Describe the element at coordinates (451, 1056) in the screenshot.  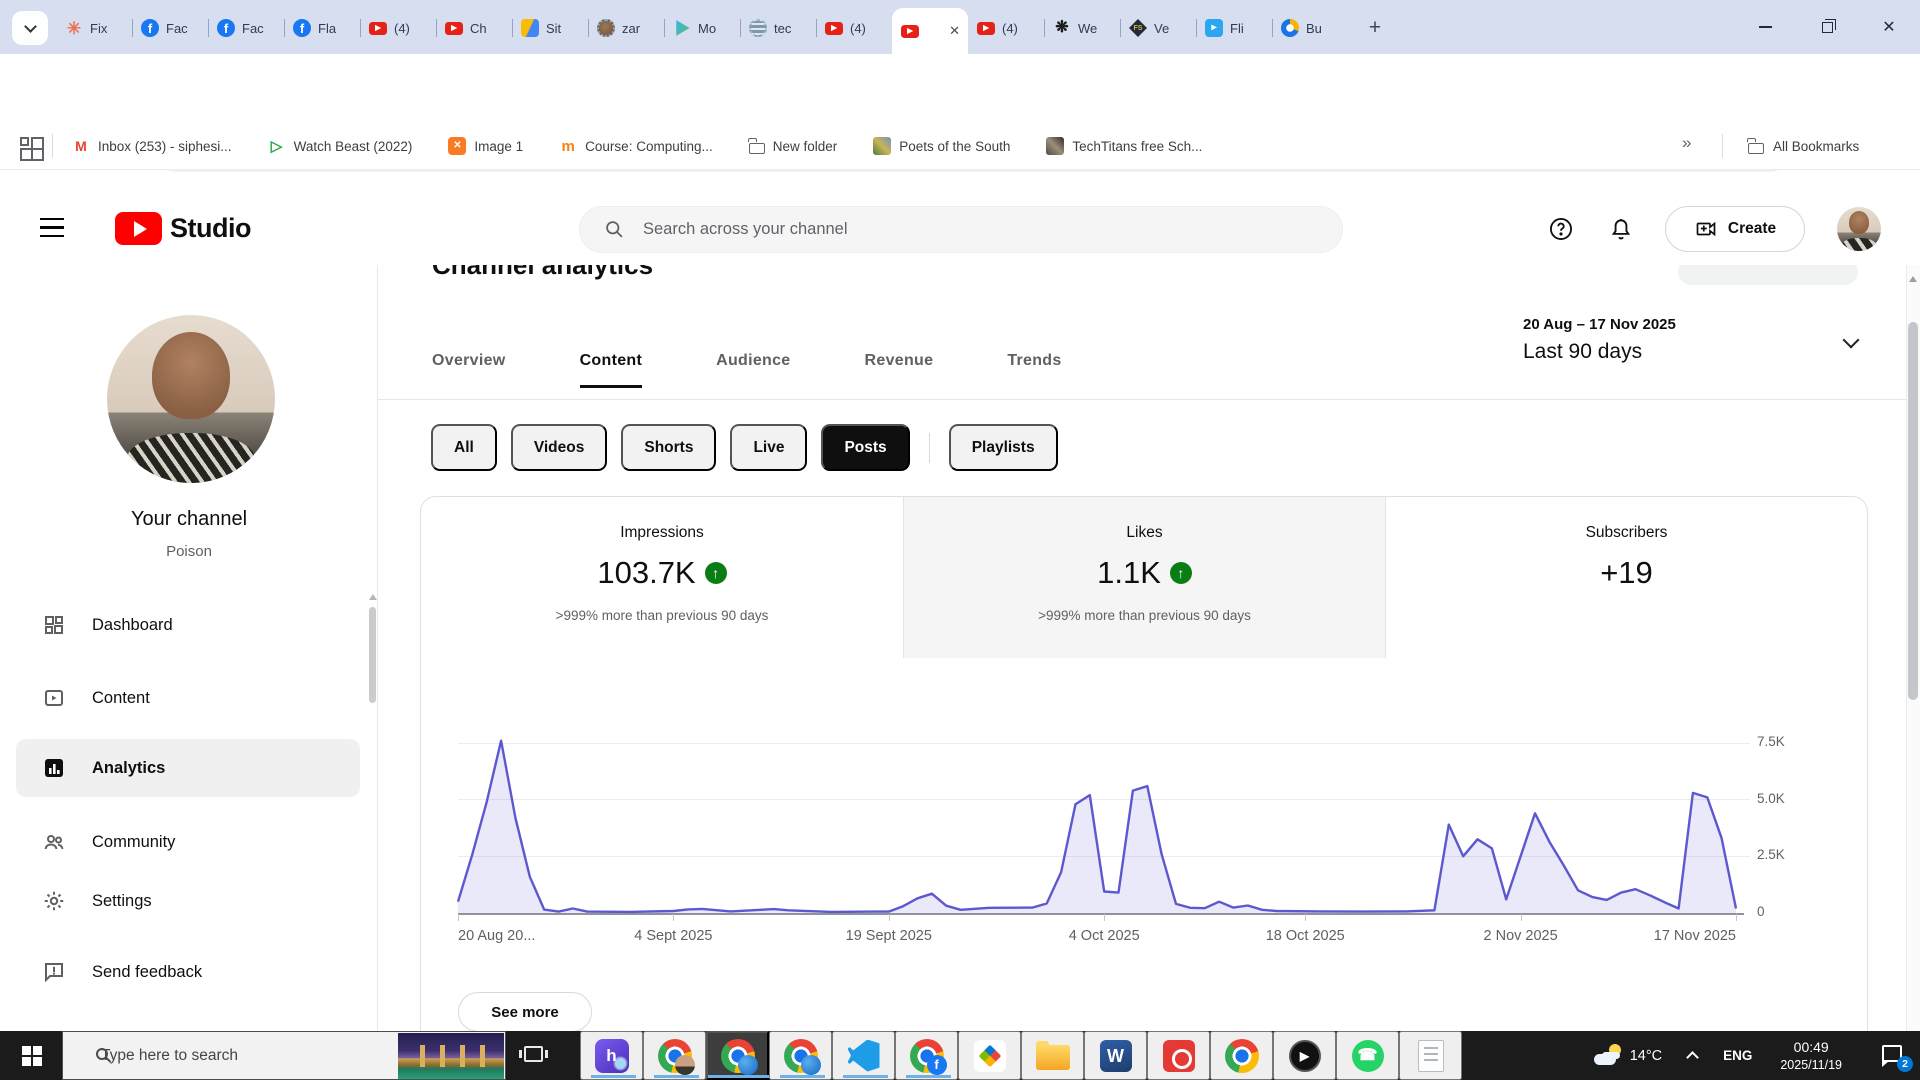
I see `search-highlight-image` at that location.